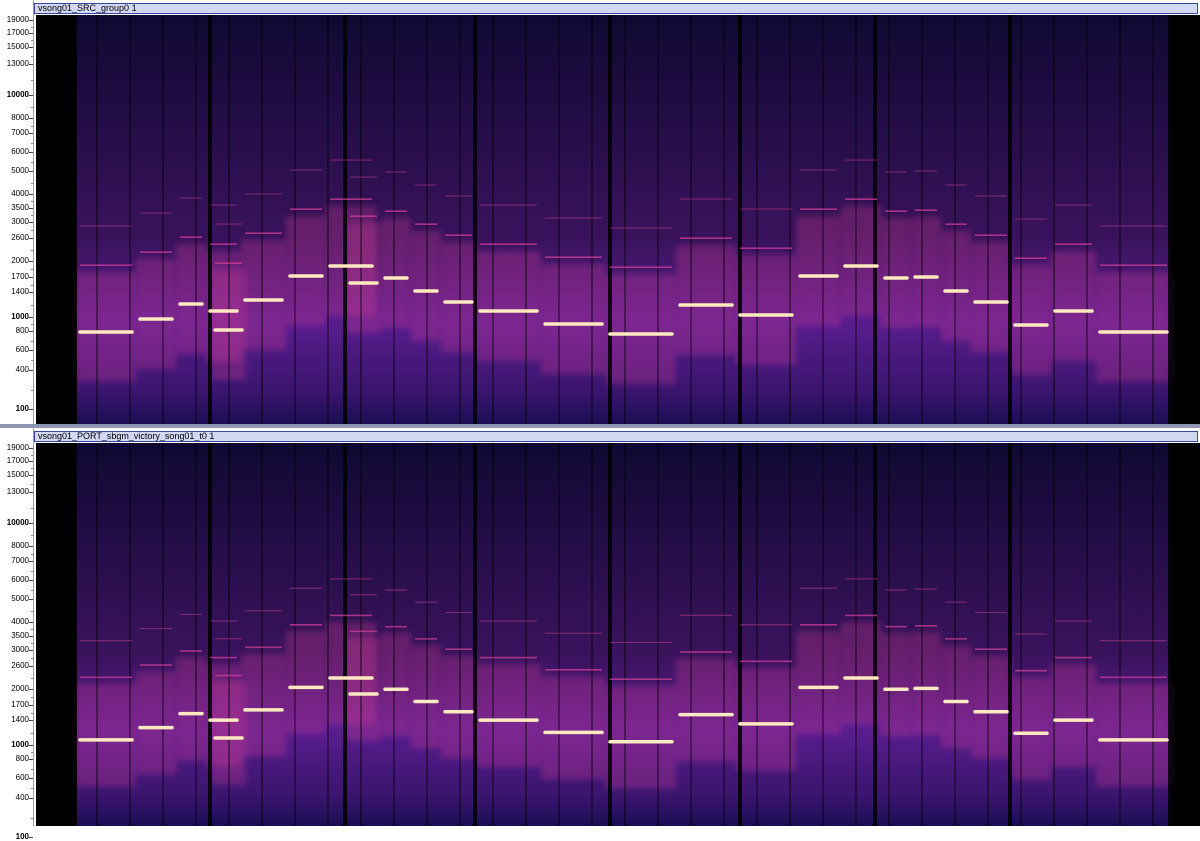 Image resolution: width=1200 pixels, height=841 pixels. Describe the element at coordinates (87, 8) in the screenshot. I see `track-name: vsong01_SRC_group0 1` at that location.